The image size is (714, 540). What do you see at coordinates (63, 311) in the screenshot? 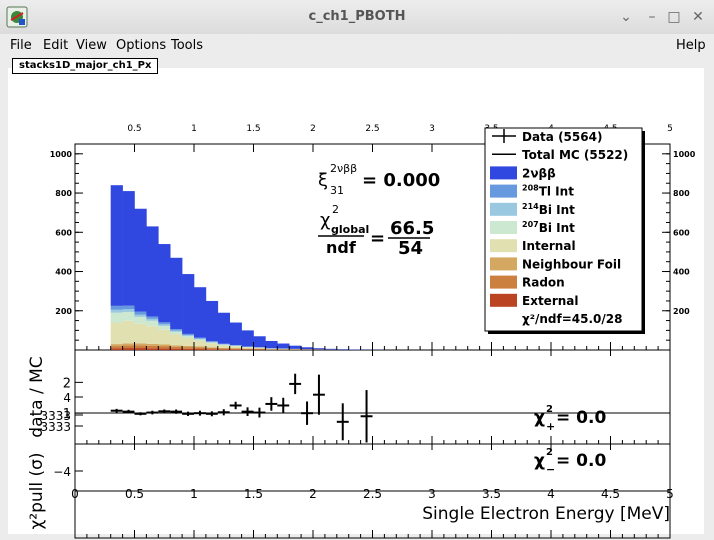
I see `top-ytick-label-0: 200` at bounding box center [63, 311].